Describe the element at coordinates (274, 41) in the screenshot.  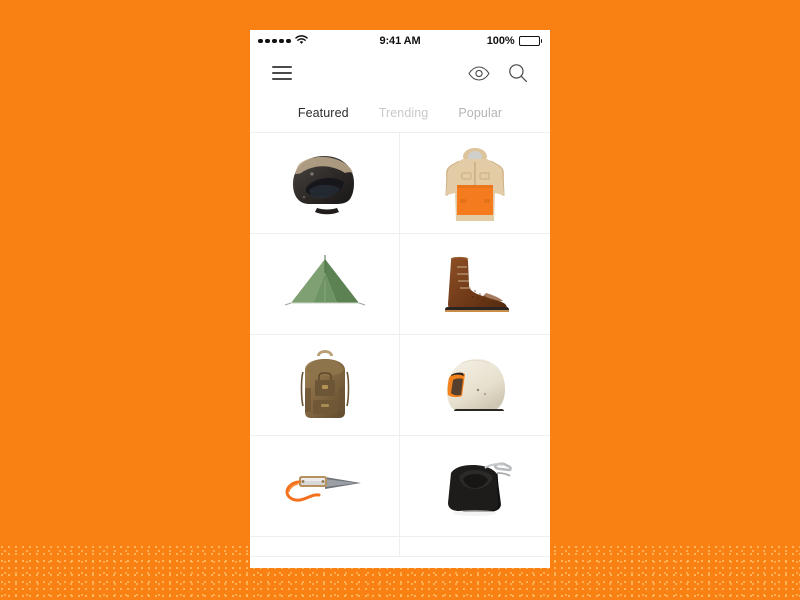
I see `signal-dots-icon` at that location.